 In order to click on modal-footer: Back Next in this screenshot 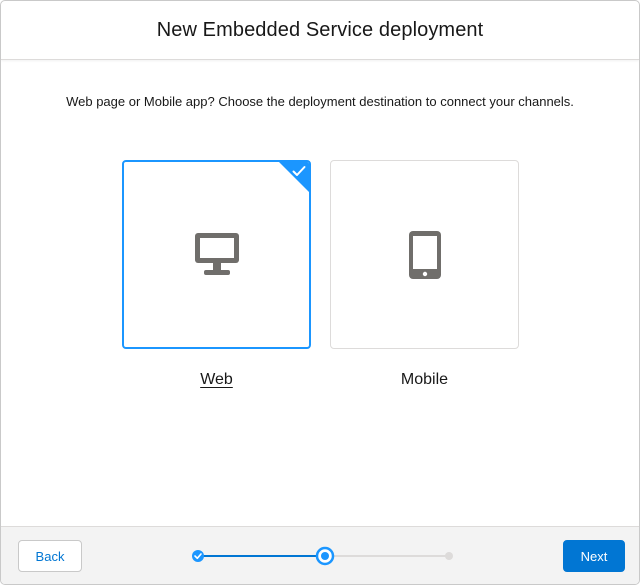, I will do `click(320, 555)`.